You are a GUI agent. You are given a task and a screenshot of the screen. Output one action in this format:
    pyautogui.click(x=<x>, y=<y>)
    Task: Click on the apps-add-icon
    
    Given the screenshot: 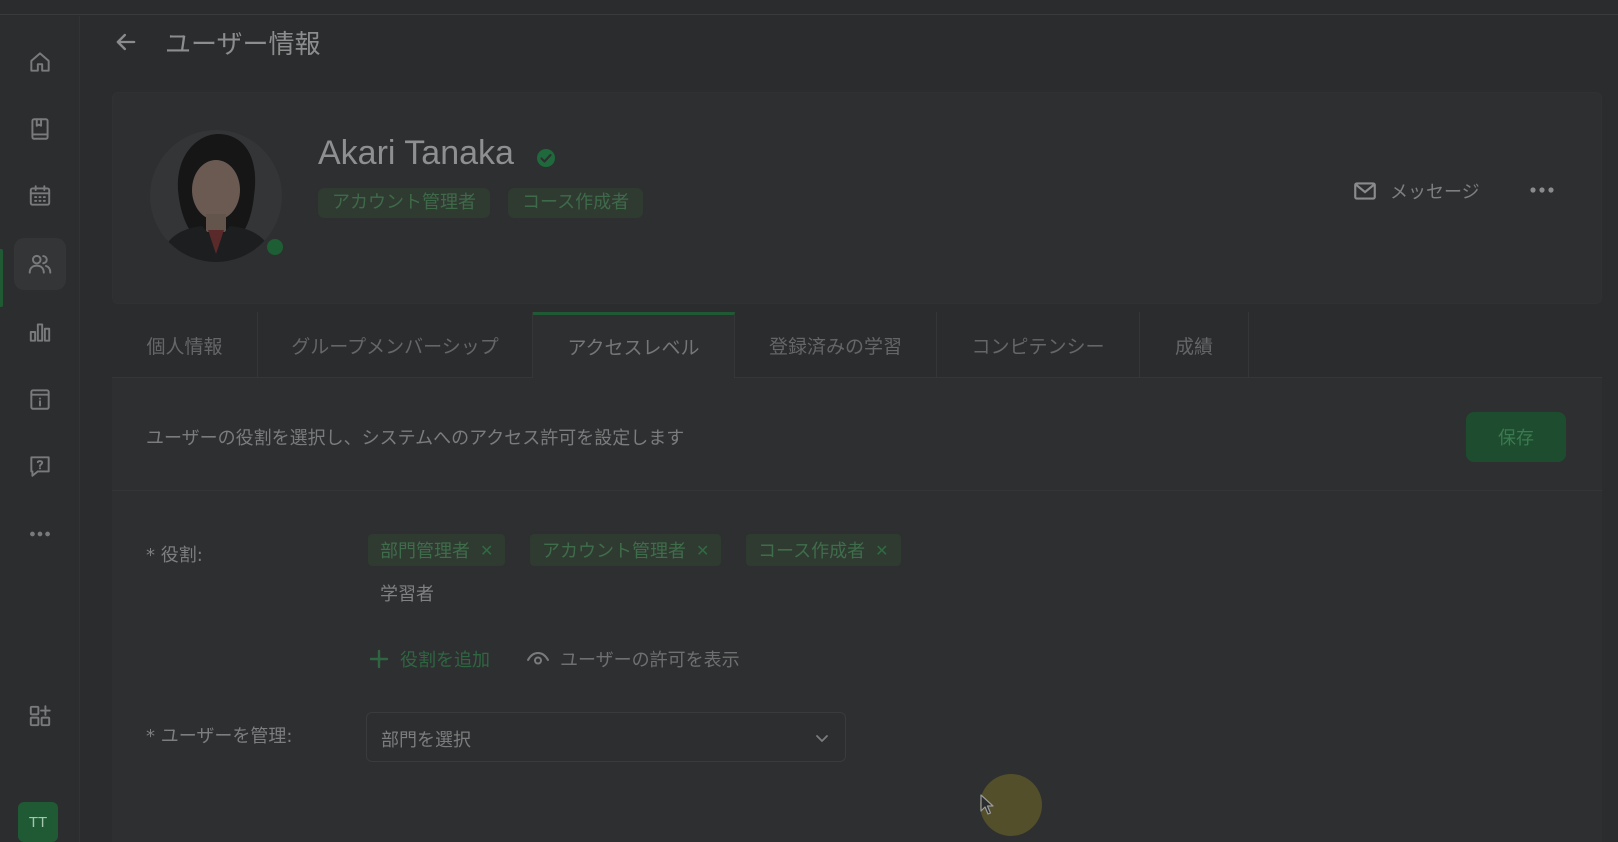 What is the action you would take?
    pyautogui.click(x=40, y=716)
    